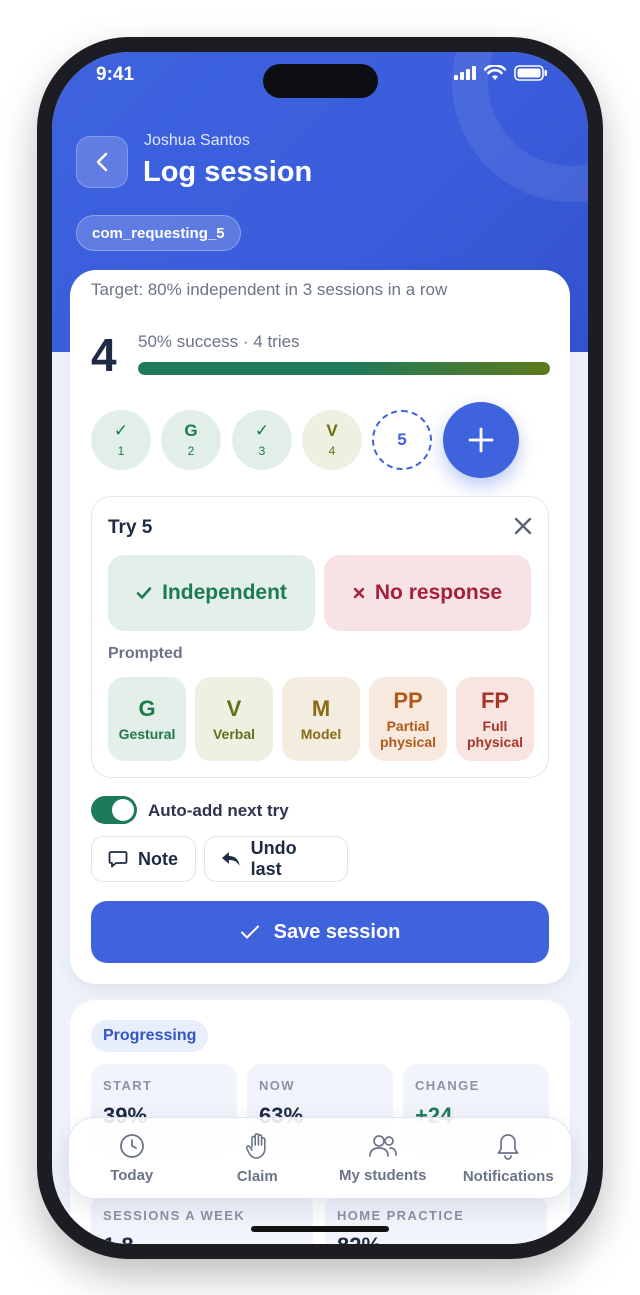  I want to click on tab-today: Today, so click(132, 1158).